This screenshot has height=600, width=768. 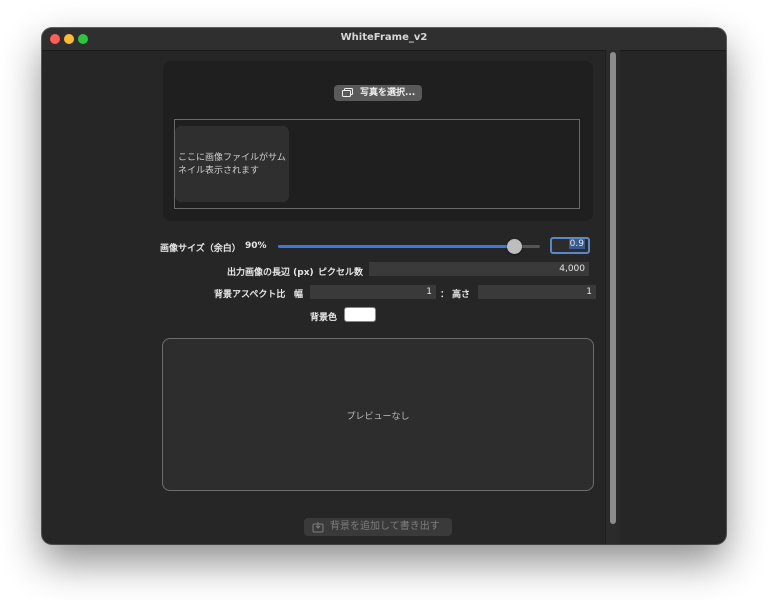 What do you see at coordinates (270, 273) in the screenshot?
I see `long-side-label: 出力画像の長辺 (px)` at bounding box center [270, 273].